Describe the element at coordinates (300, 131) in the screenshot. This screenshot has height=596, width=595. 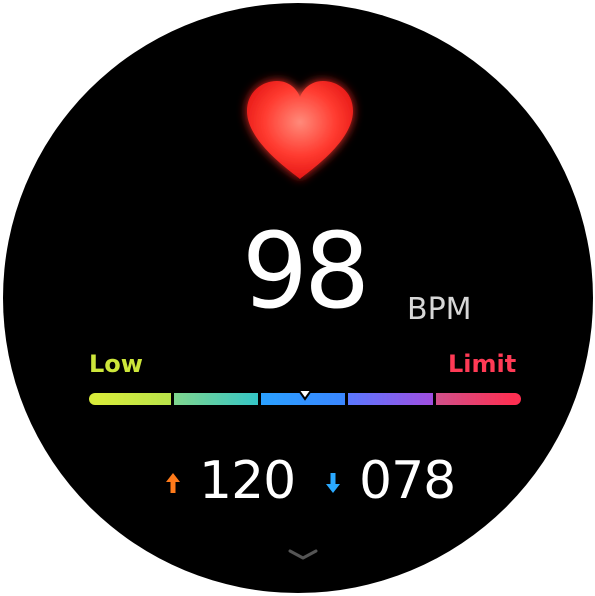
I see `heart-icon` at that location.